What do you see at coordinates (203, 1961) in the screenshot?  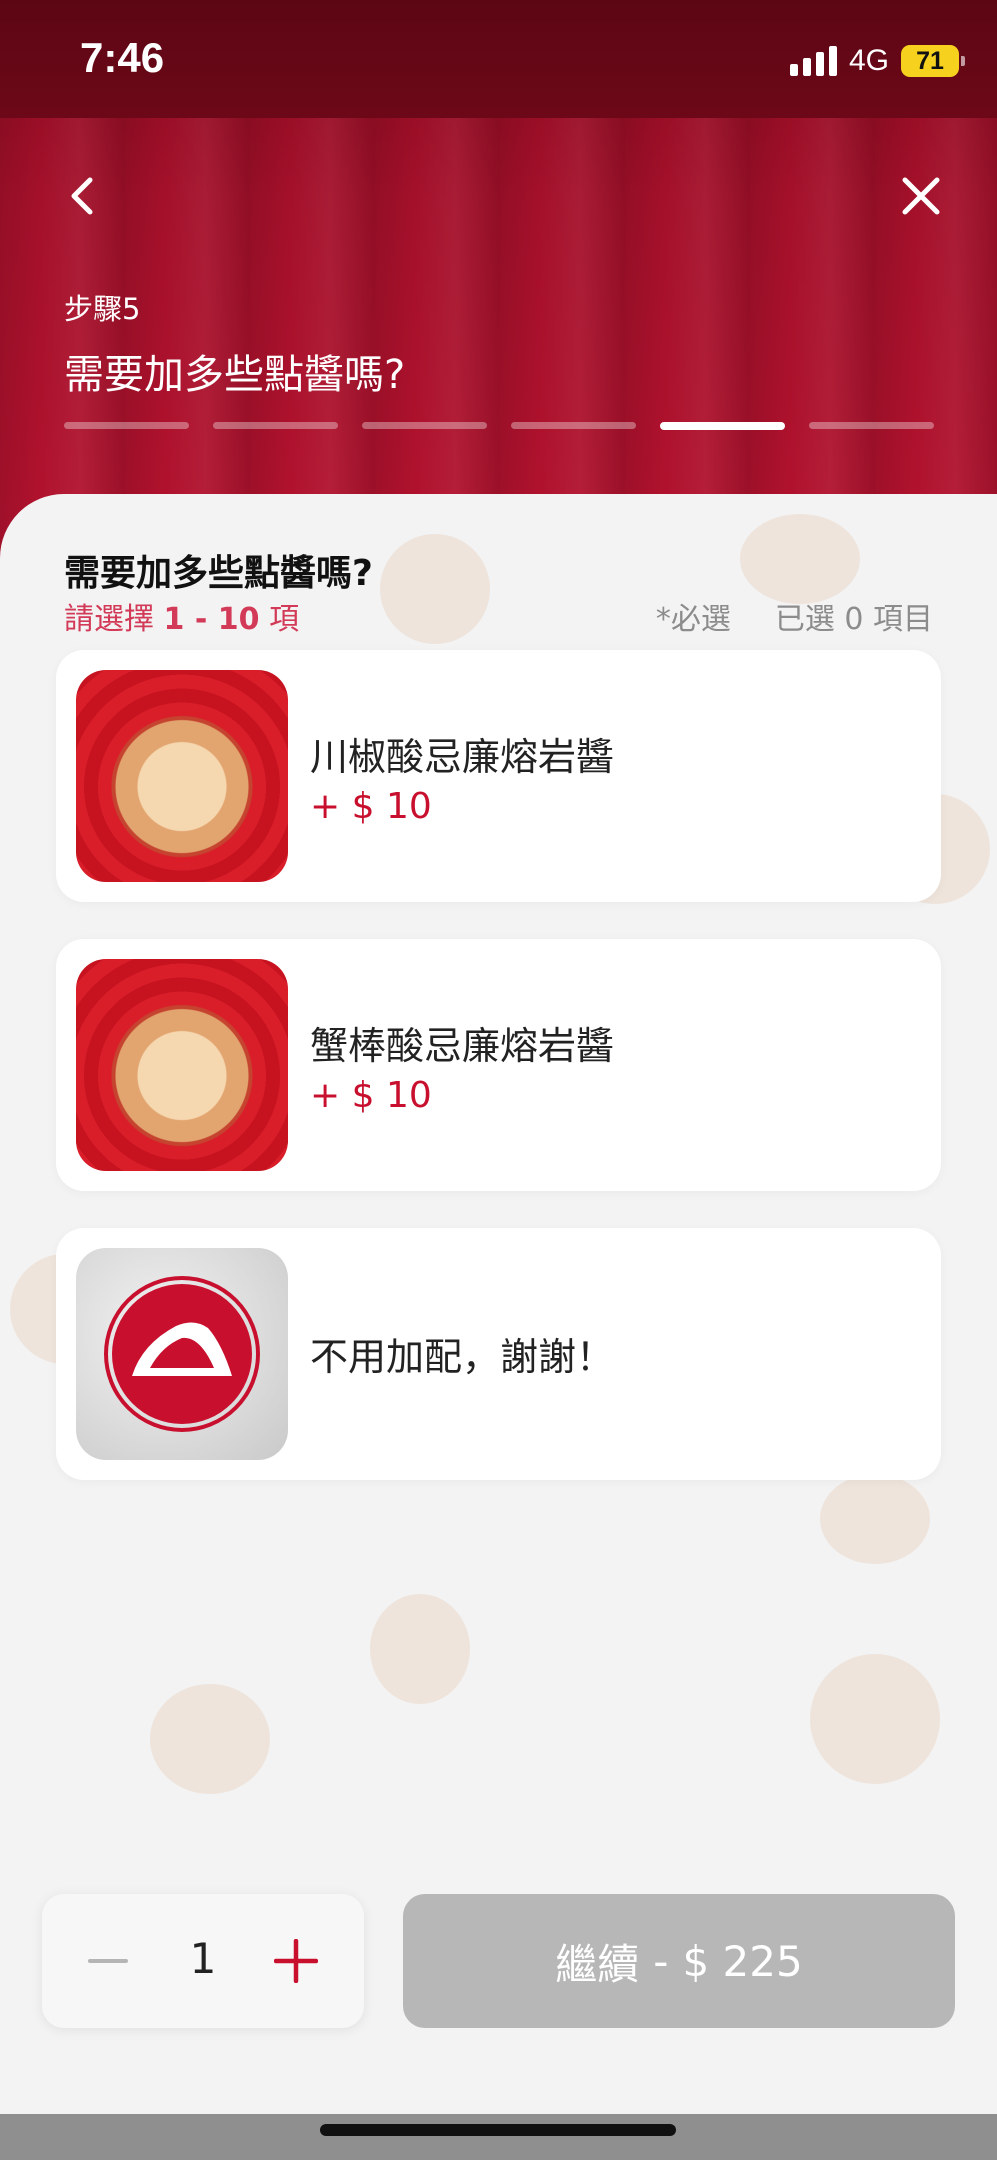 I see `quantity-stepper: 1` at bounding box center [203, 1961].